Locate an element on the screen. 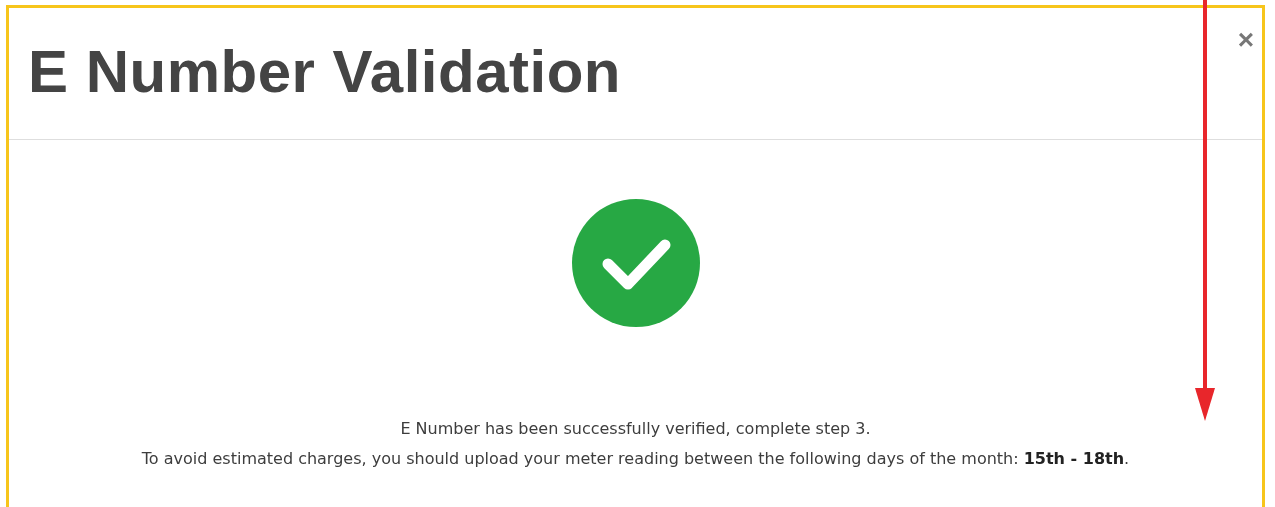 The height and width of the screenshot is (507, 1275). close-button: × is located at coordinates (1245, 40).